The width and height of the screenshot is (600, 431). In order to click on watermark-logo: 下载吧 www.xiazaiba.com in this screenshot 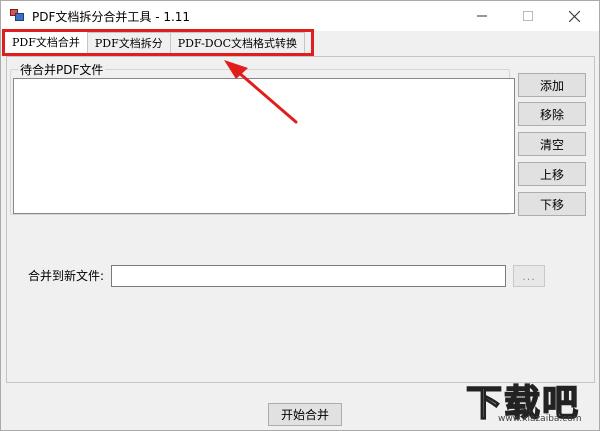, I will do `click(528, 400)`.